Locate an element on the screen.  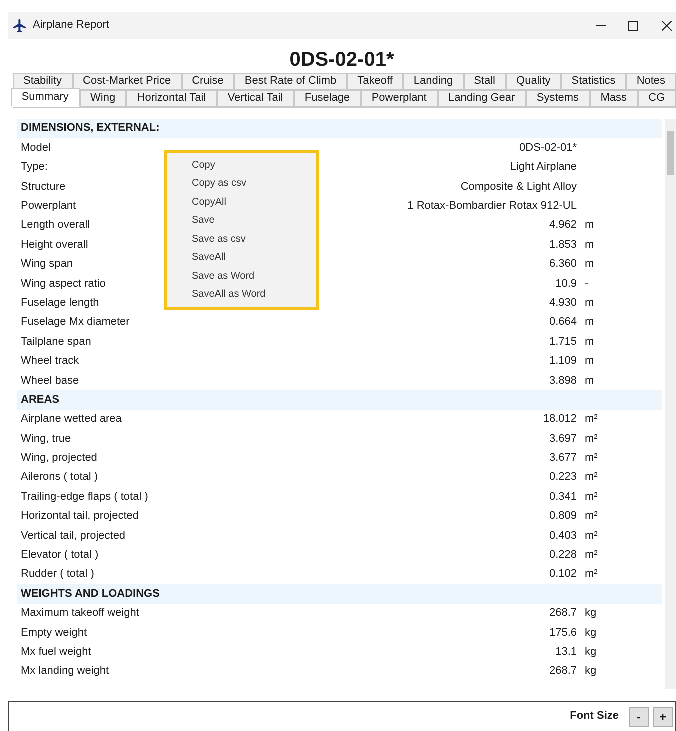
row-label: Wing aspect ratio is located at coordinates (63, 284).